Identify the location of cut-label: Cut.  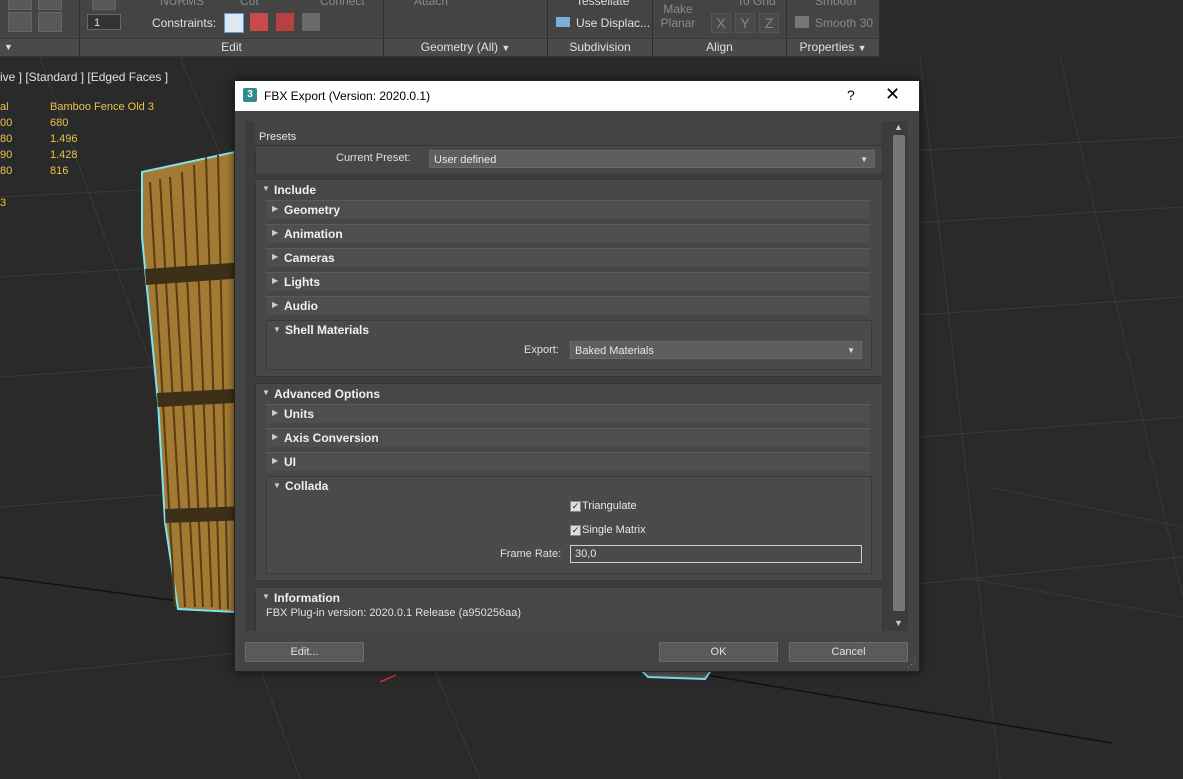
(249, 4).